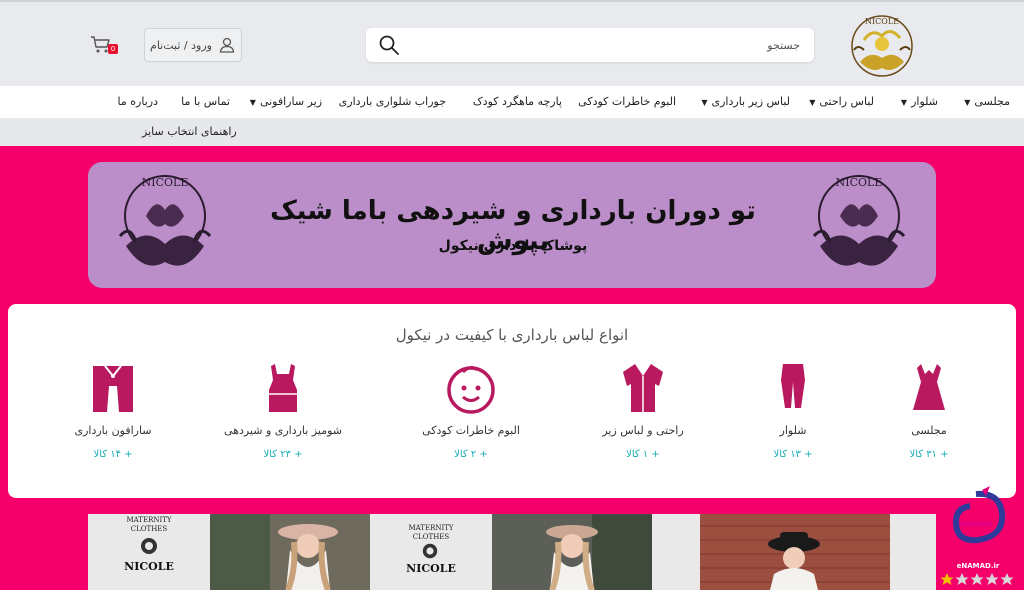 This screenshot has height=590, width=1024. What do you see at coordinates (929, 454) in the screenshot?
I see `category-count: + ۳۱ کالا` at bounding box center [929, 454].